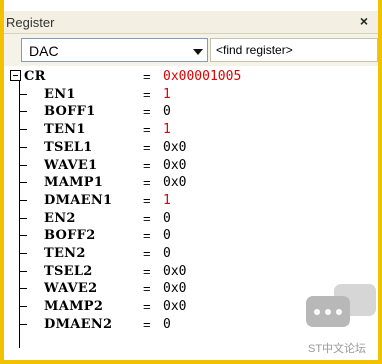 The height and width of the screenshot is (364, 382). What do you see at coordinates (191, 235) in the screenshot?
I see `field-row-boff2: BOFF2 = 0` at bounding box center [191, 235].